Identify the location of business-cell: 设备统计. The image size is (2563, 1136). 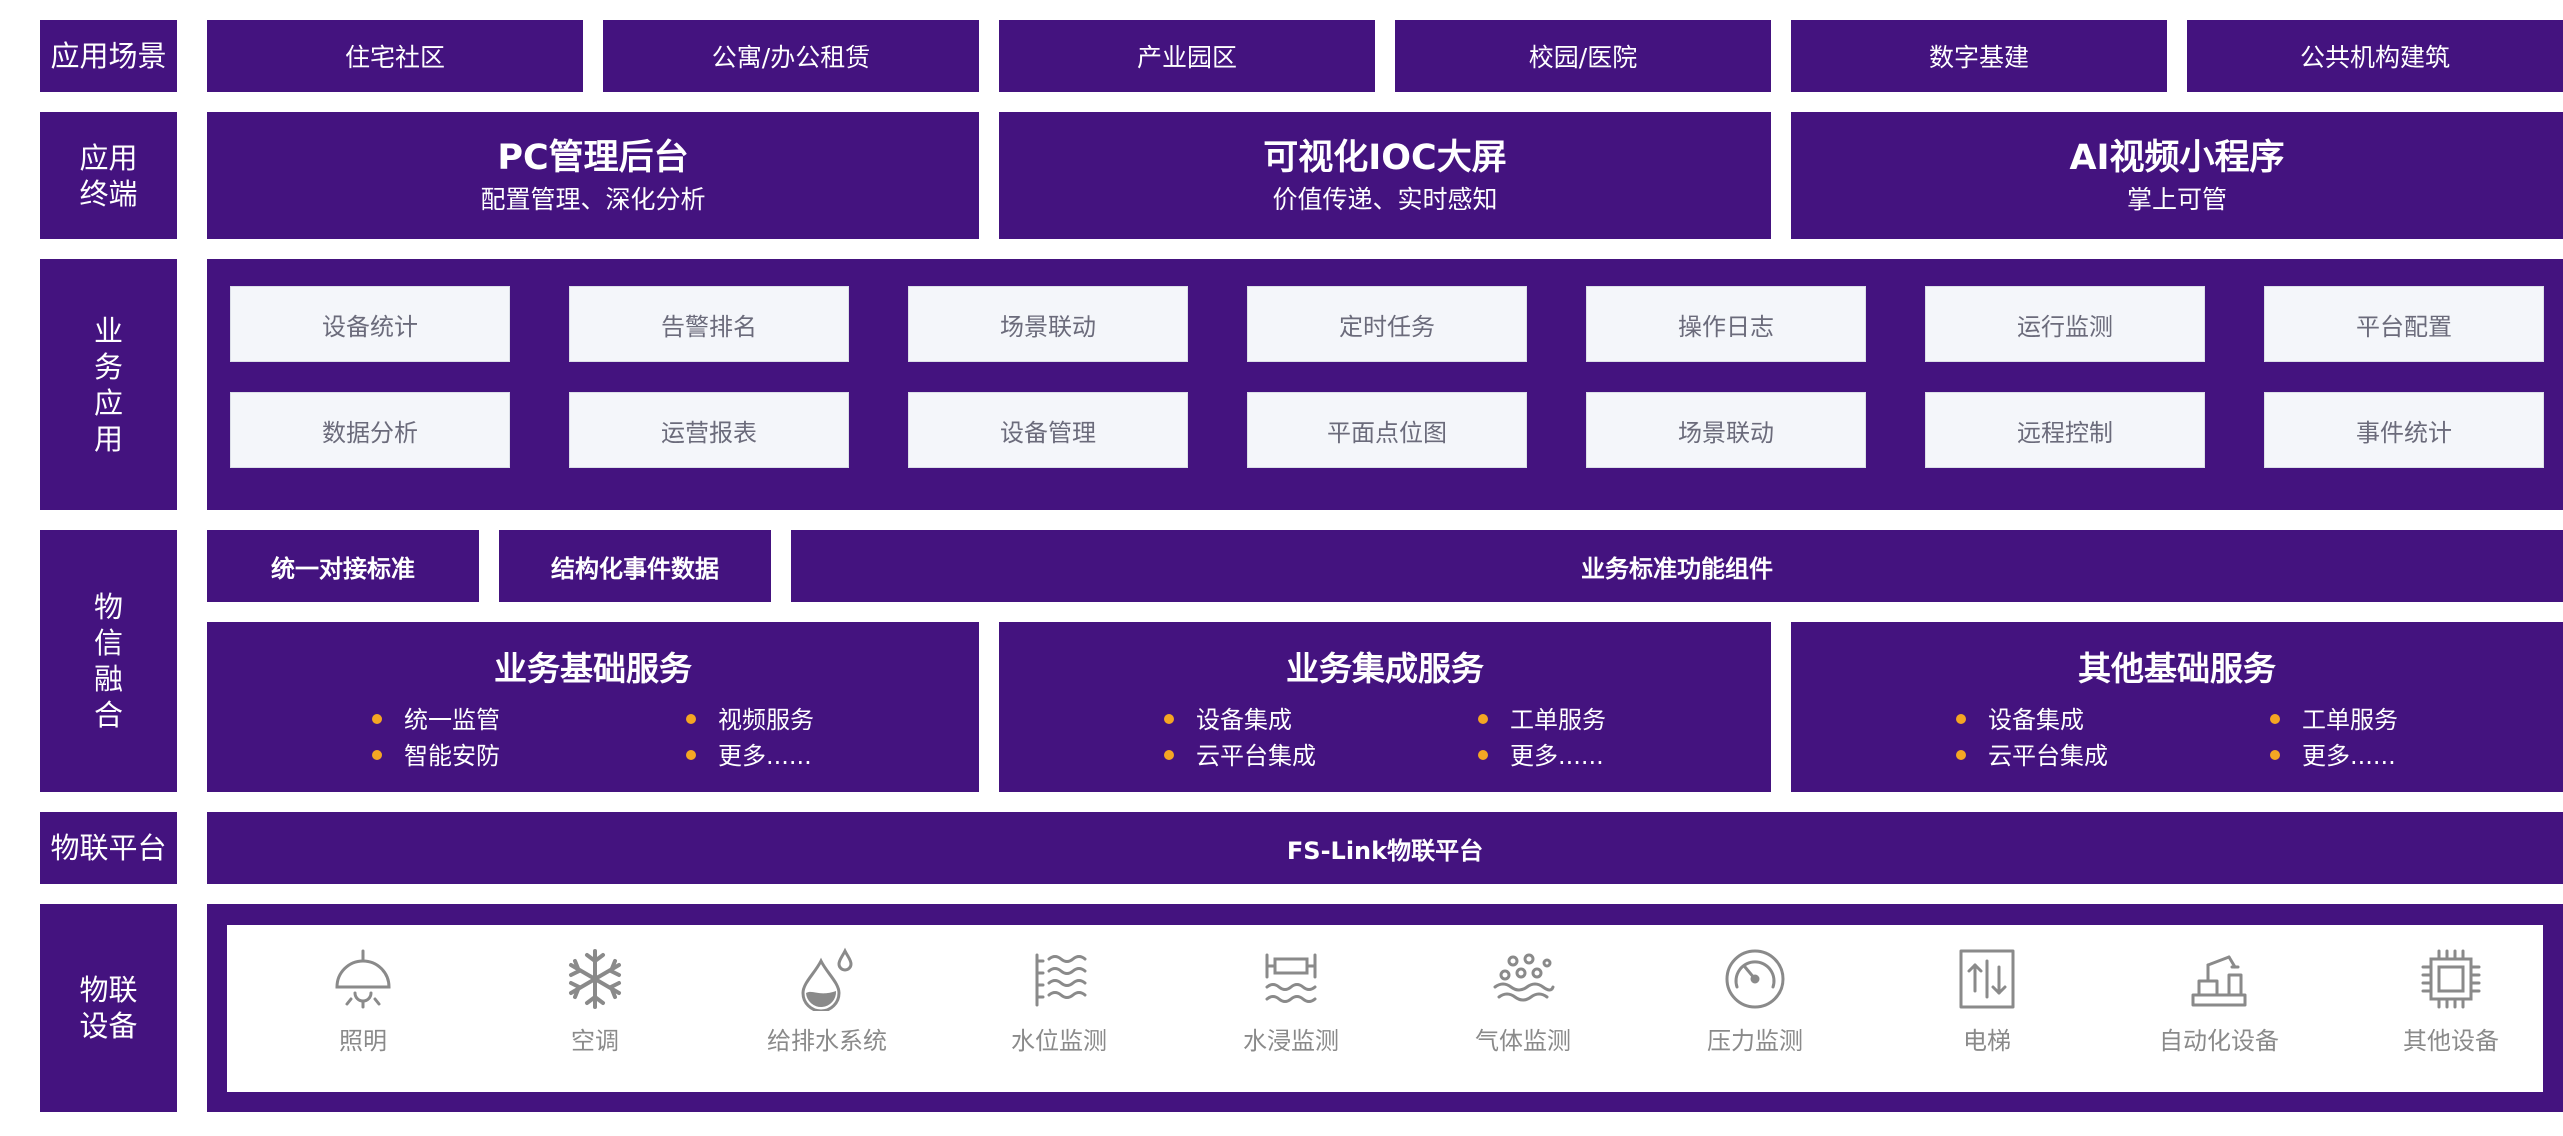
(370, 324).